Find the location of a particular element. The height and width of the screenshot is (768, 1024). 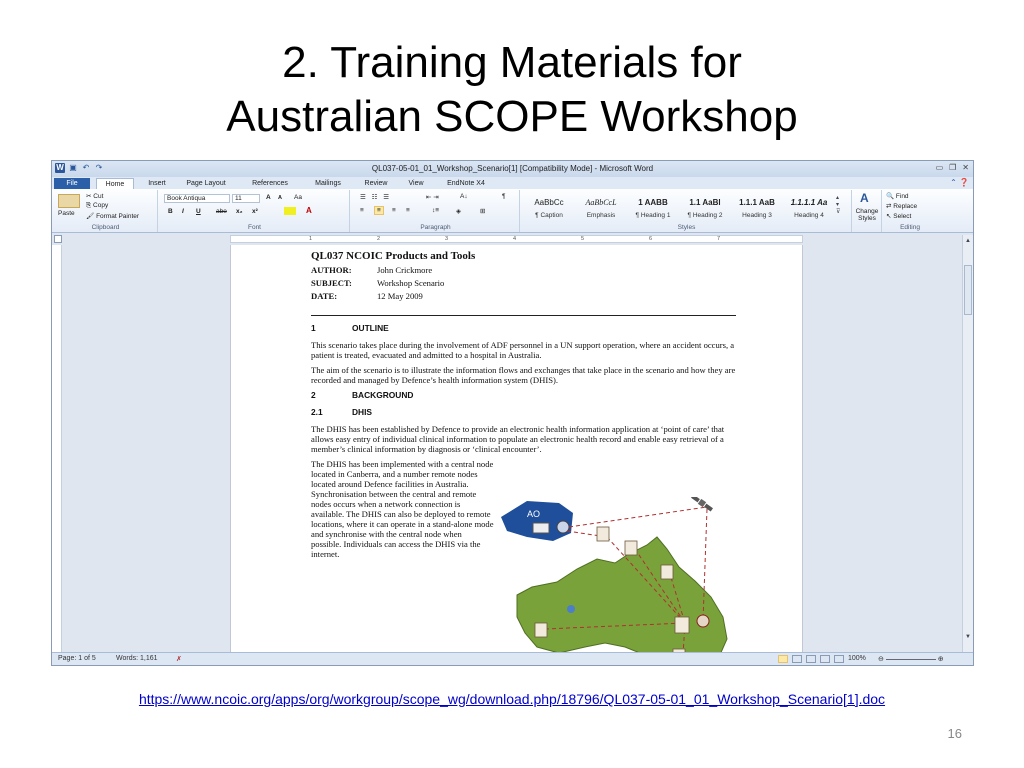

date-row: DATE: 12 May 2009 is located at coordinates (526, 296).